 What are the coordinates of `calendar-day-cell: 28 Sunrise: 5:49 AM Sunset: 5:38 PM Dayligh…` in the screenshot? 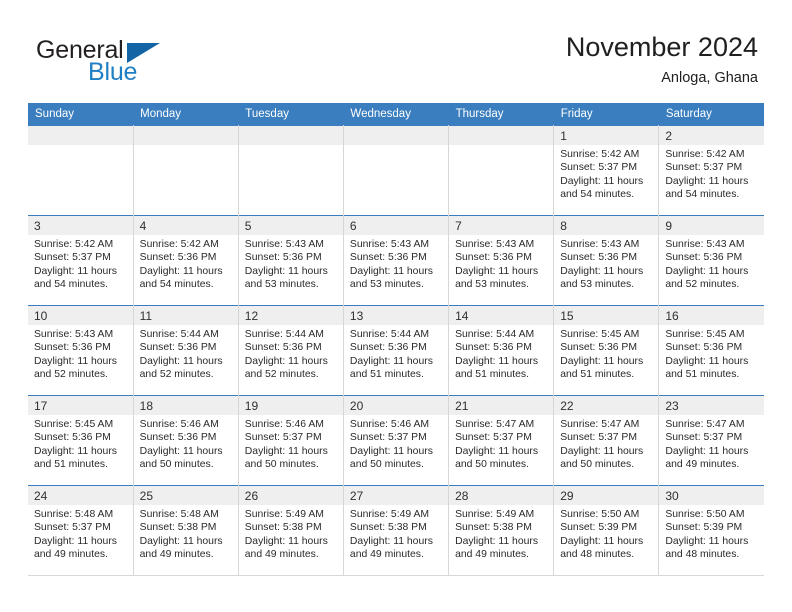 It's located at (501, 530).